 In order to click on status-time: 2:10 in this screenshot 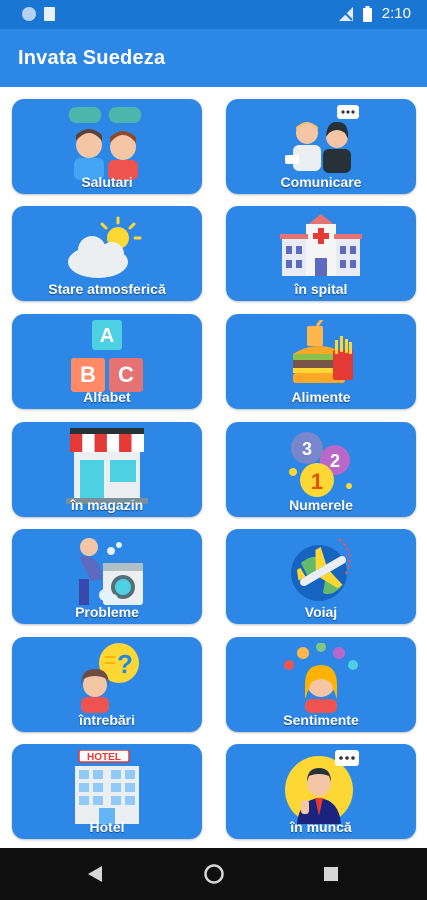, I will do `click(396, 13)`.